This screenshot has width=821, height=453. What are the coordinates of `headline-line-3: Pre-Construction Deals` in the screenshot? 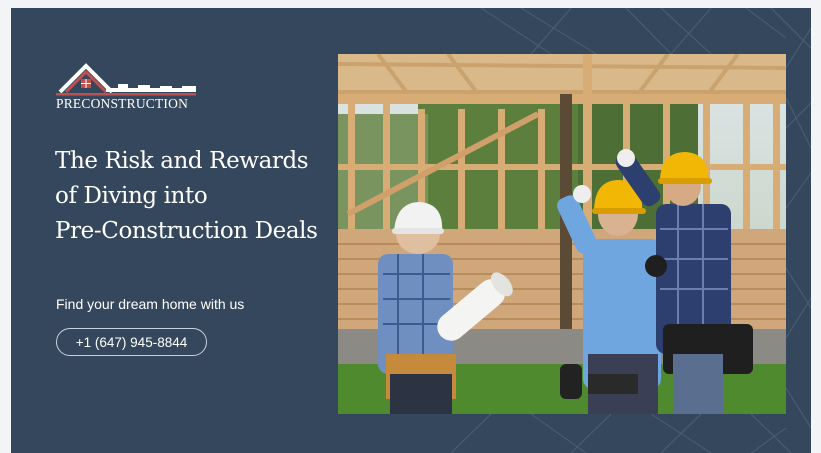 It's located at (186, 231).